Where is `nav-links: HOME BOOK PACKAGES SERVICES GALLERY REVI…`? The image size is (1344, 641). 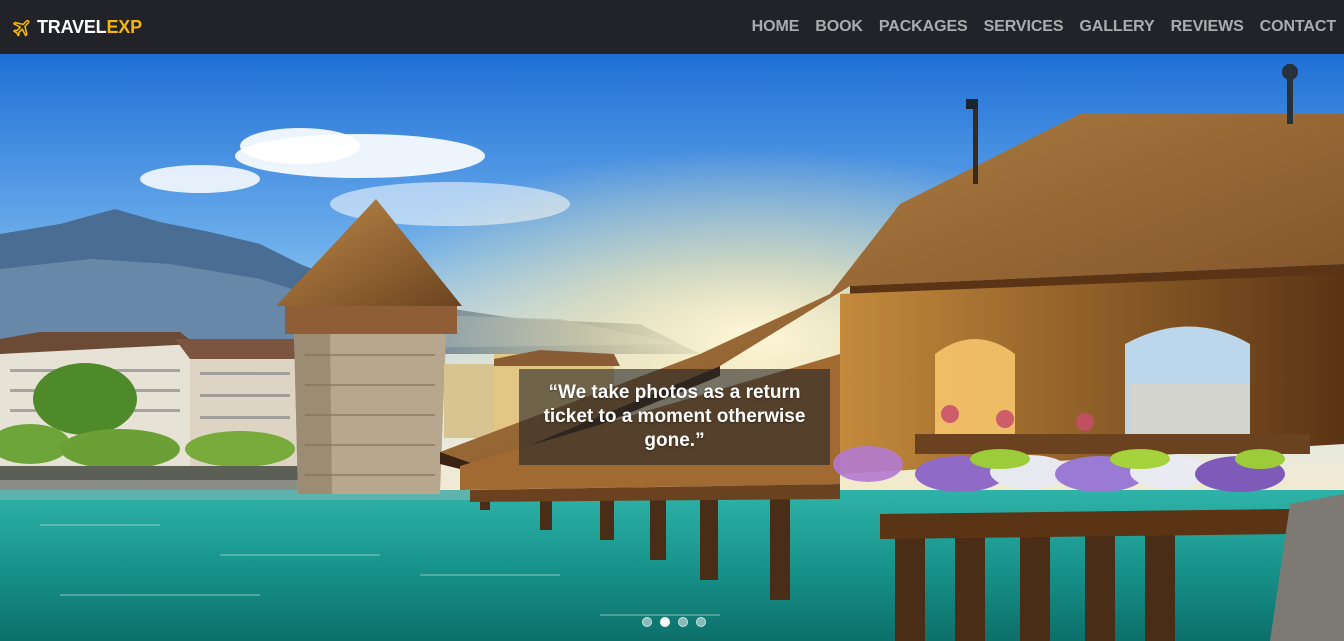
nav-links: HOME BOOK PACKAGES SERVICES GALLERY REVI… is located at coordinates (1044, 27).